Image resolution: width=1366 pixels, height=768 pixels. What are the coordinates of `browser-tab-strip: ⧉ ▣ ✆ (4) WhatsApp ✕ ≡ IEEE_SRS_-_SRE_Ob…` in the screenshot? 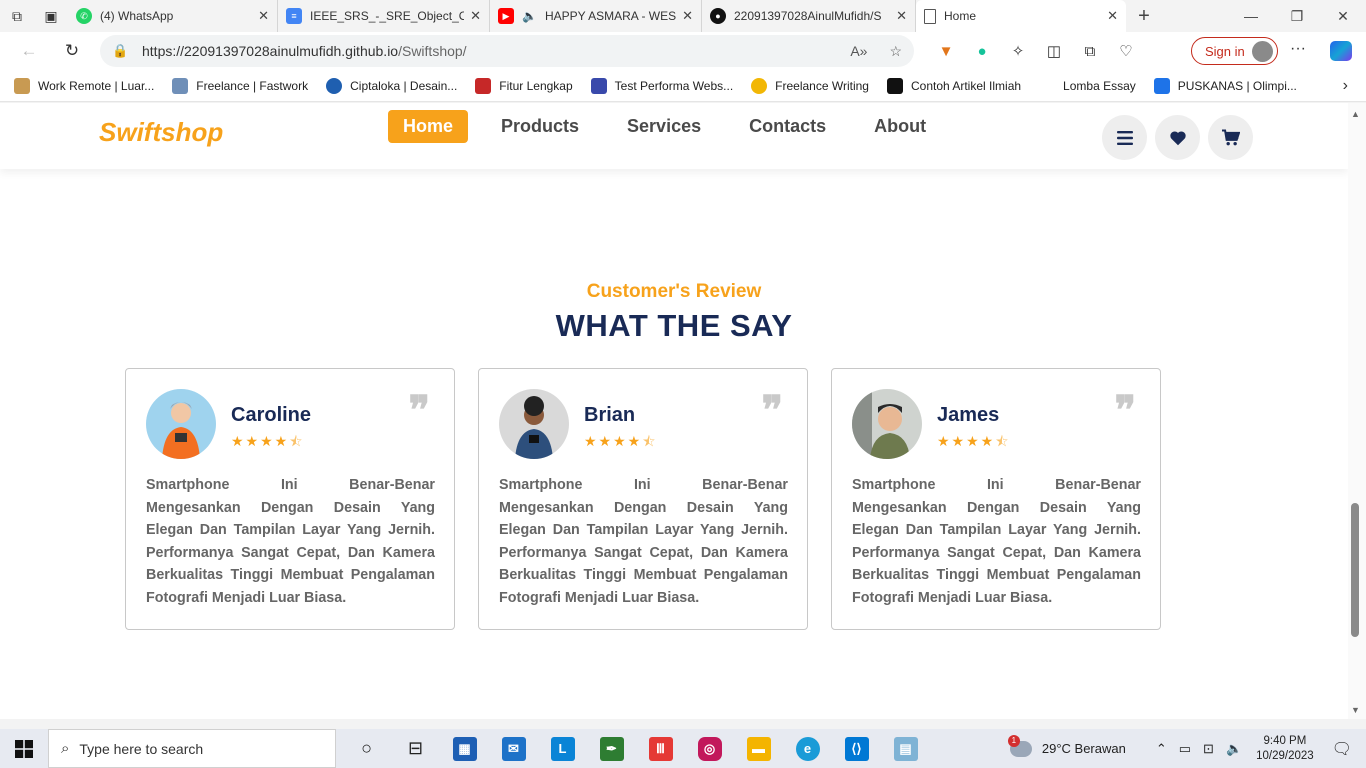 It's located at (683, 16).